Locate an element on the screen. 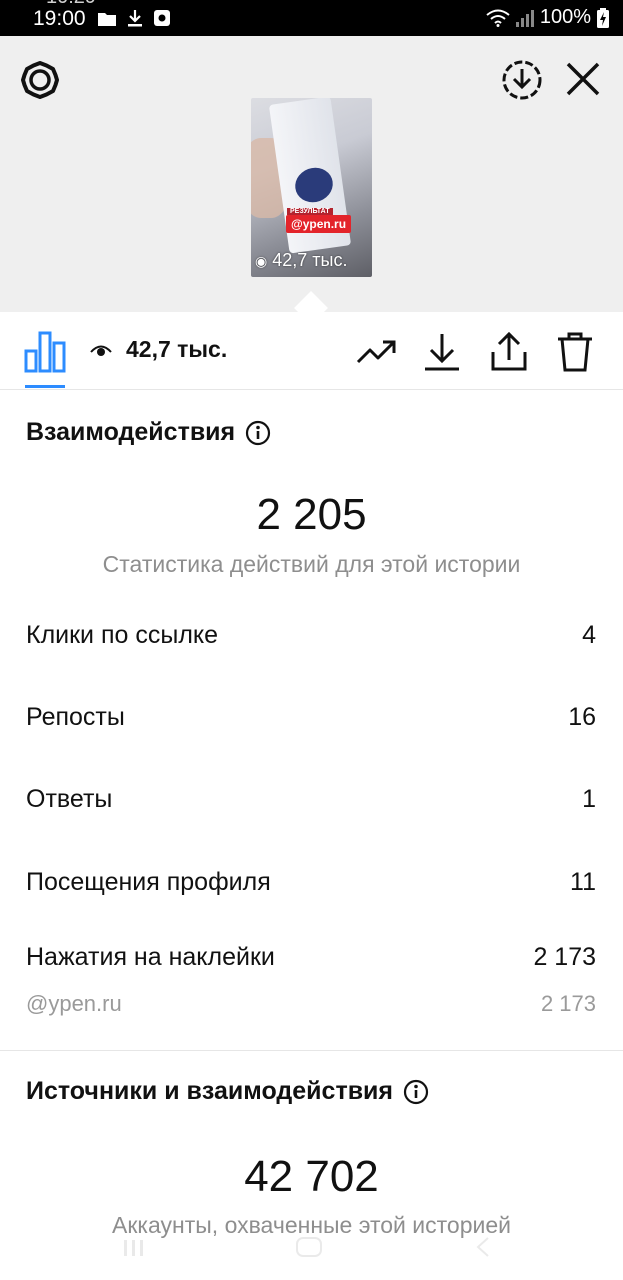 This screenshot has width=623, height=1280. interactions-title: Взаимодействия is located at coordinates (131, 432).